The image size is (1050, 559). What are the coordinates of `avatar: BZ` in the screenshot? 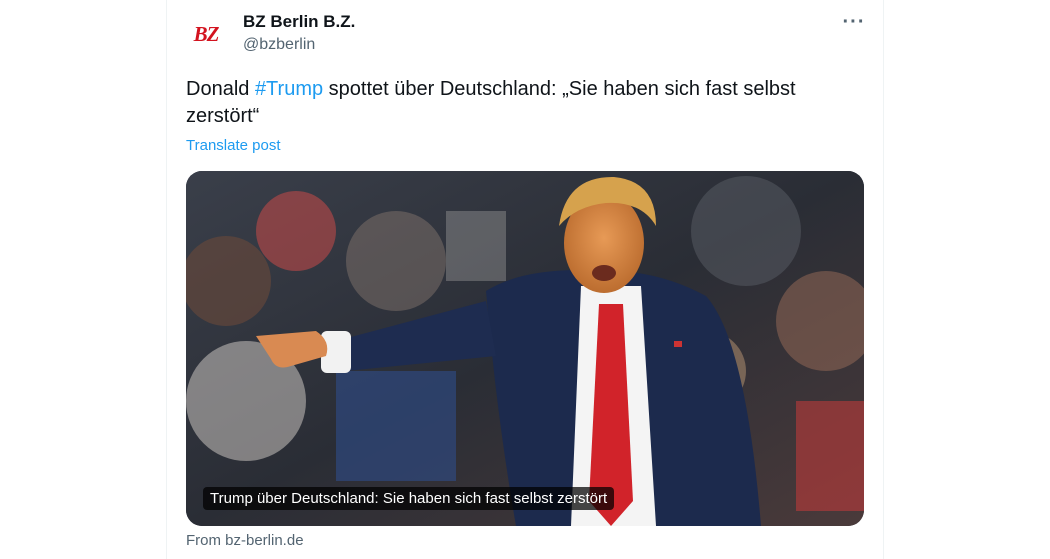 It's located at (206, 34).